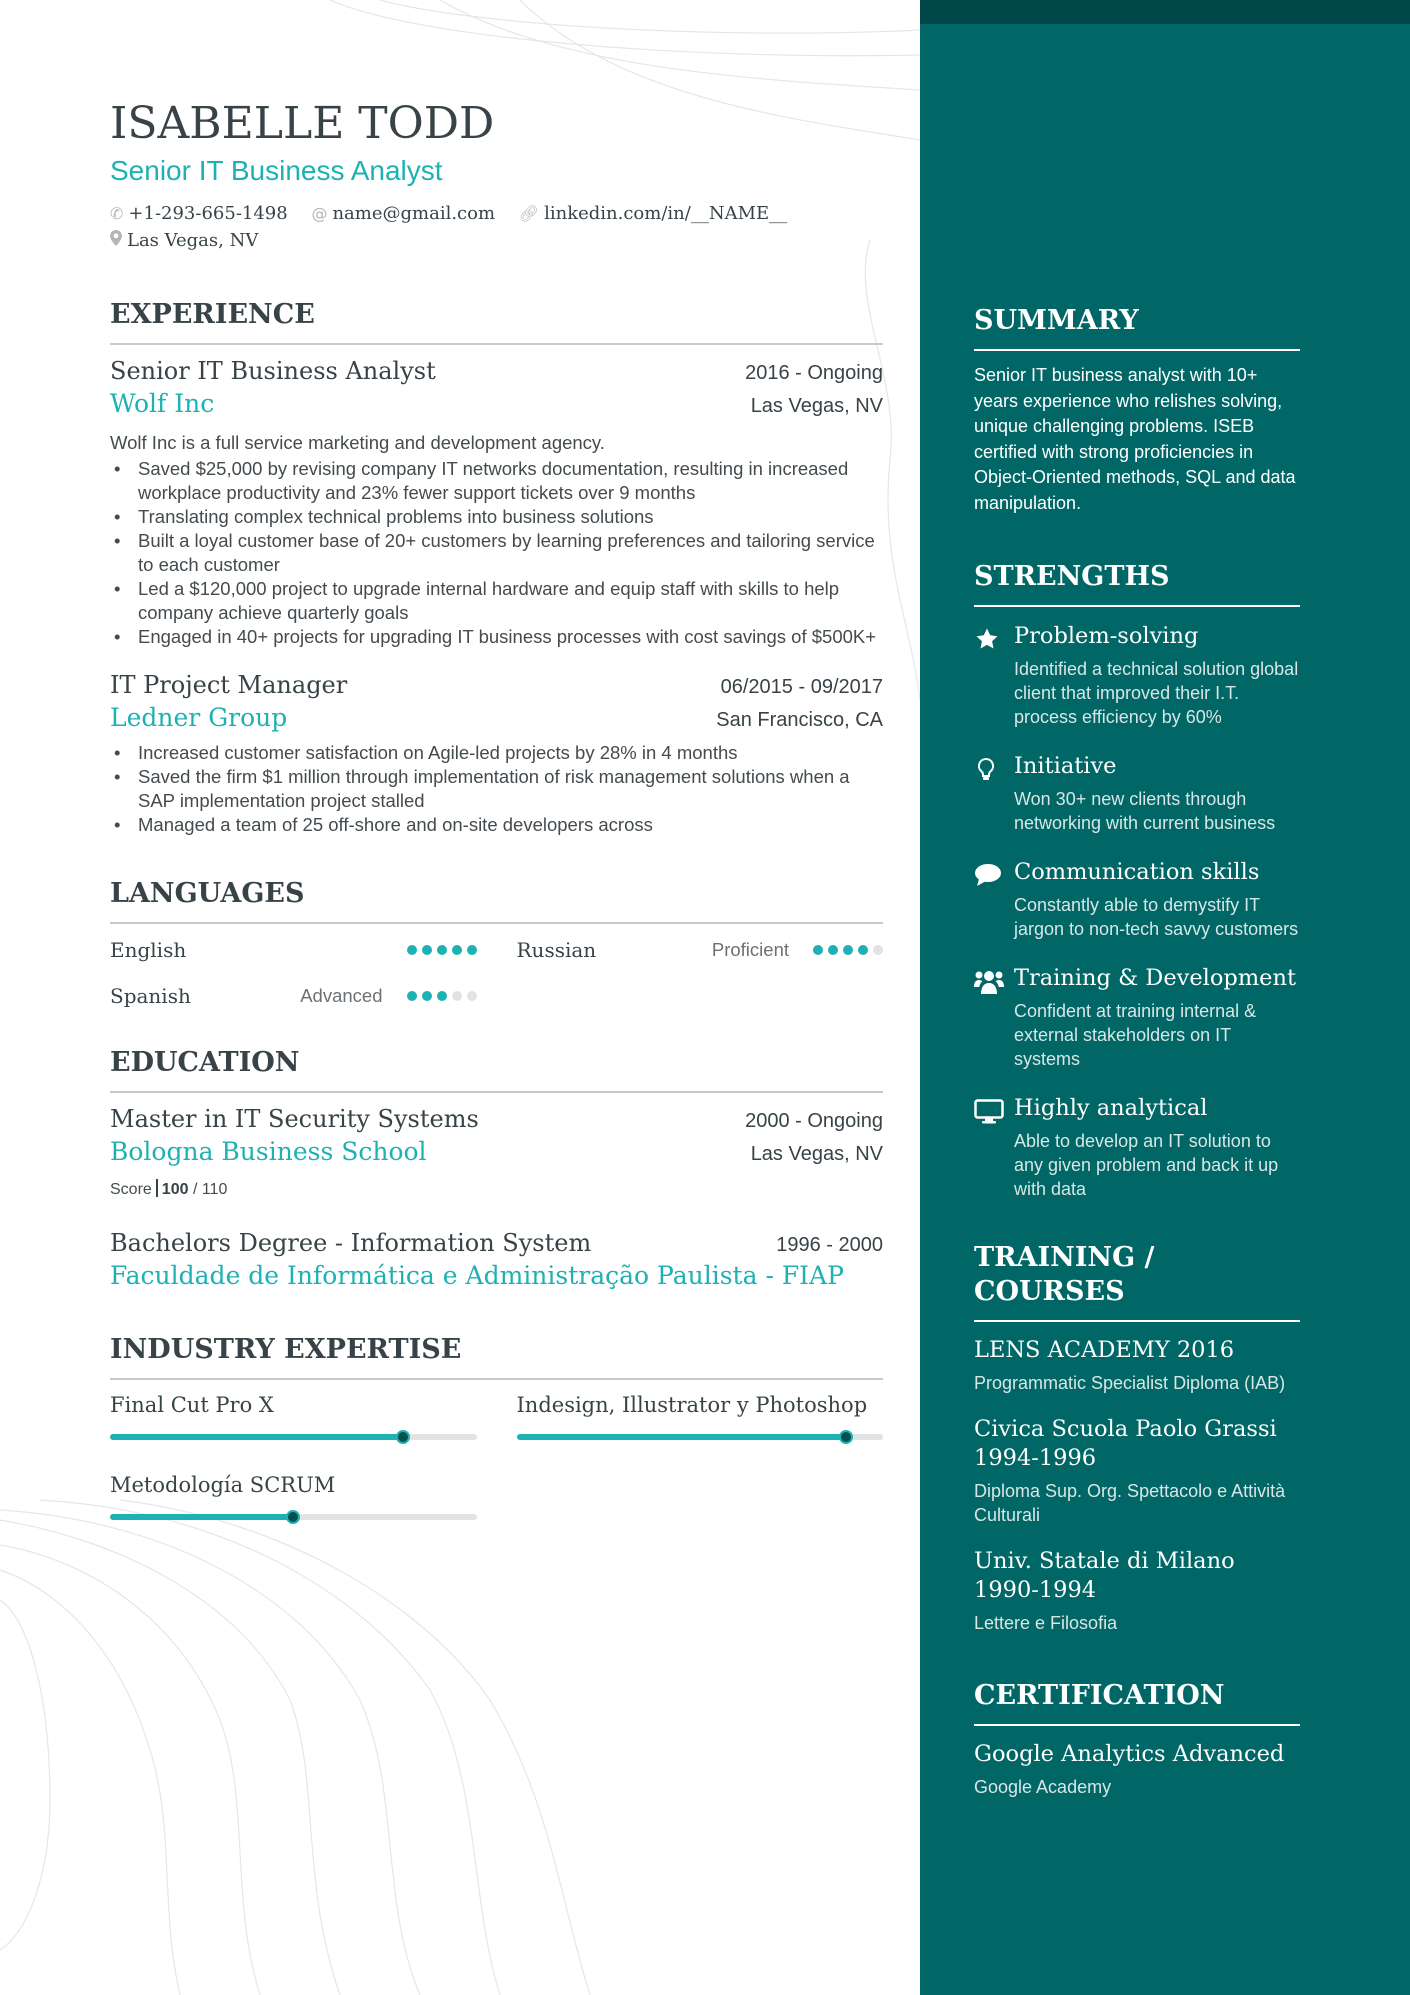  I want to click on skill-item: Indesign, Illustrator y Photoshop, so click(699, 1417).